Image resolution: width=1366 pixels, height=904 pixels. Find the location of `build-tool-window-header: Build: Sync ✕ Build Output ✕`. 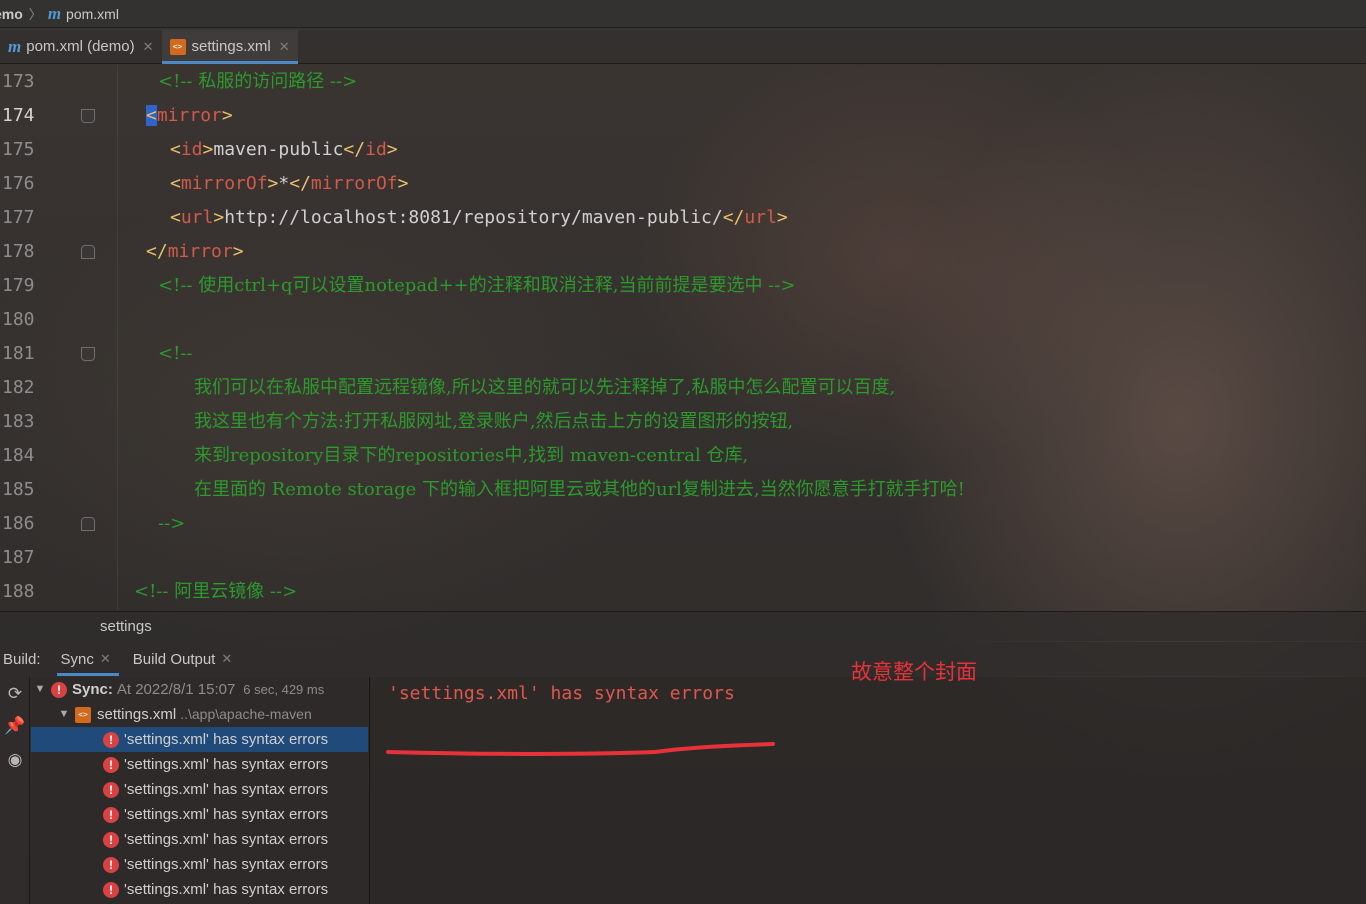

build-tool-window-header: Build: Sync ✕ Build Output ✕ is located at coordinates (683, 659).